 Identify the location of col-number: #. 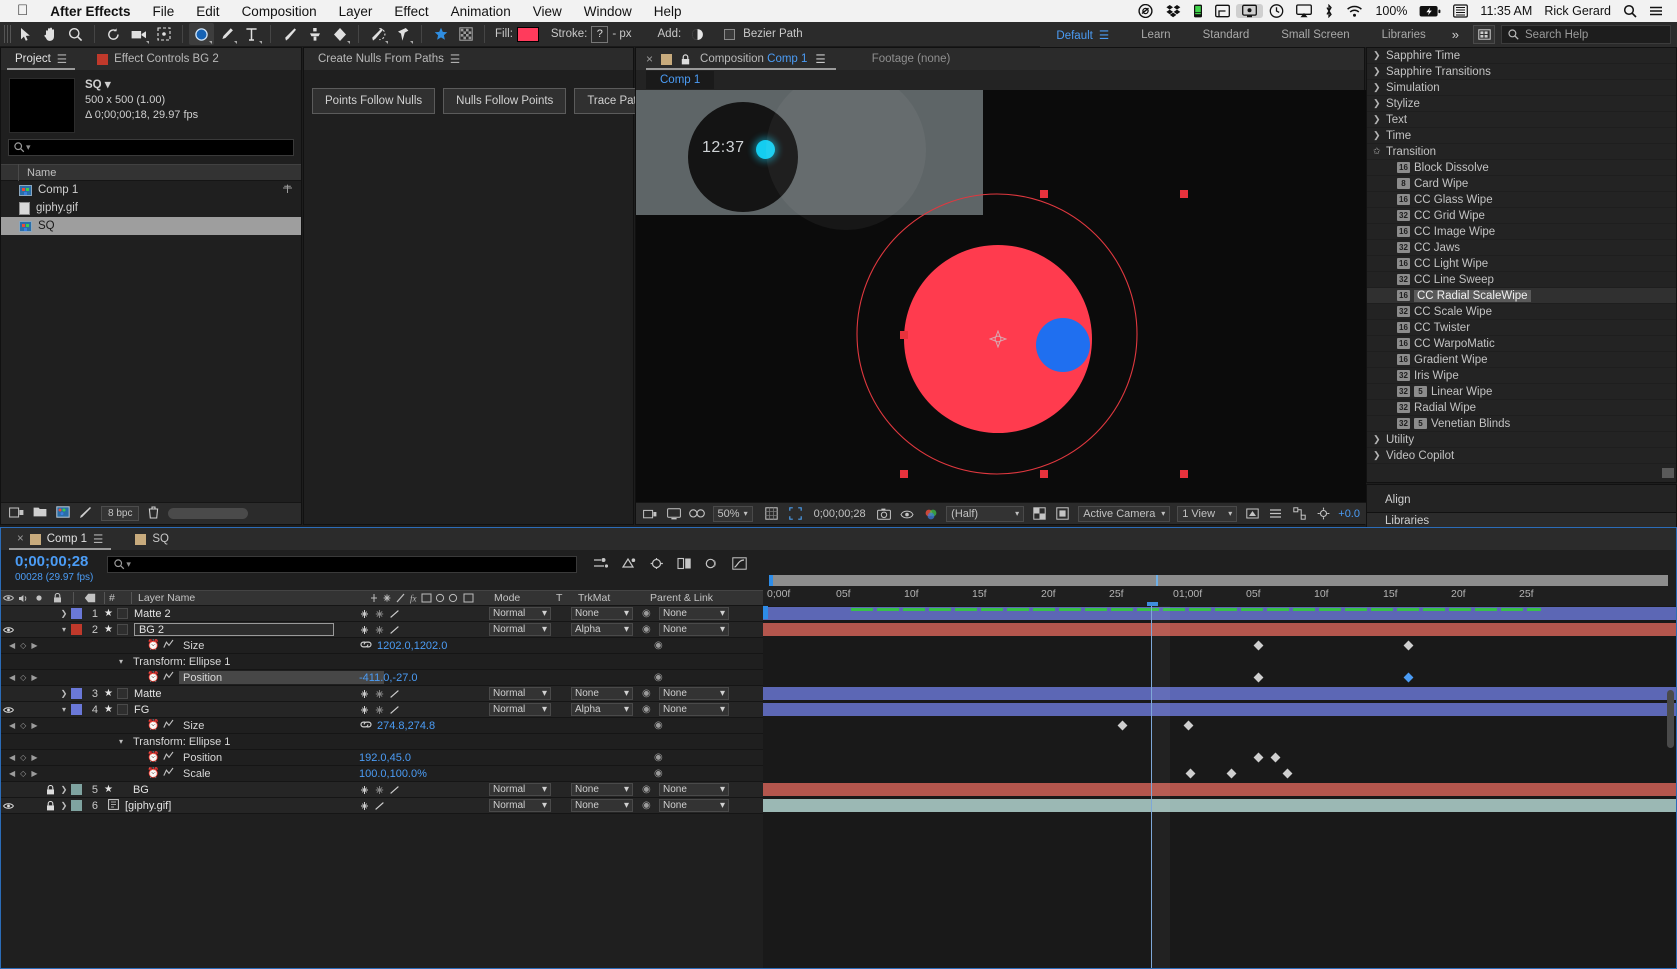
(117, 598).